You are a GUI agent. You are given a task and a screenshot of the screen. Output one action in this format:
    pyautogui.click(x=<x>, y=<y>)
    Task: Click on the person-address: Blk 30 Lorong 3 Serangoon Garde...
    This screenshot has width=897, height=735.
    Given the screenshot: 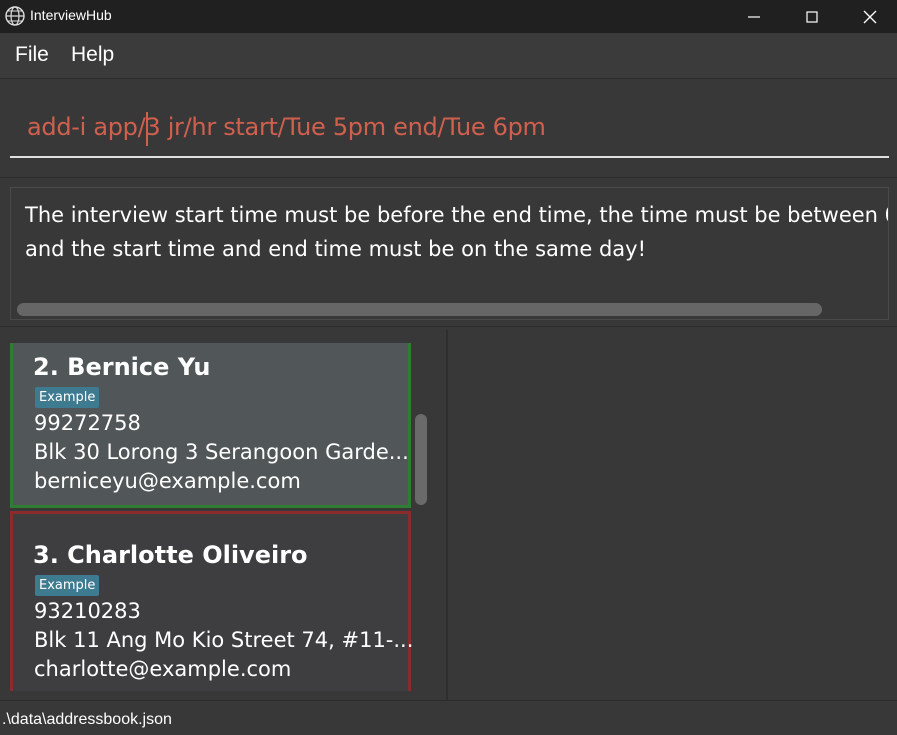 What is the action you would take?
    pyautogui.click(x=221, y=452)
    